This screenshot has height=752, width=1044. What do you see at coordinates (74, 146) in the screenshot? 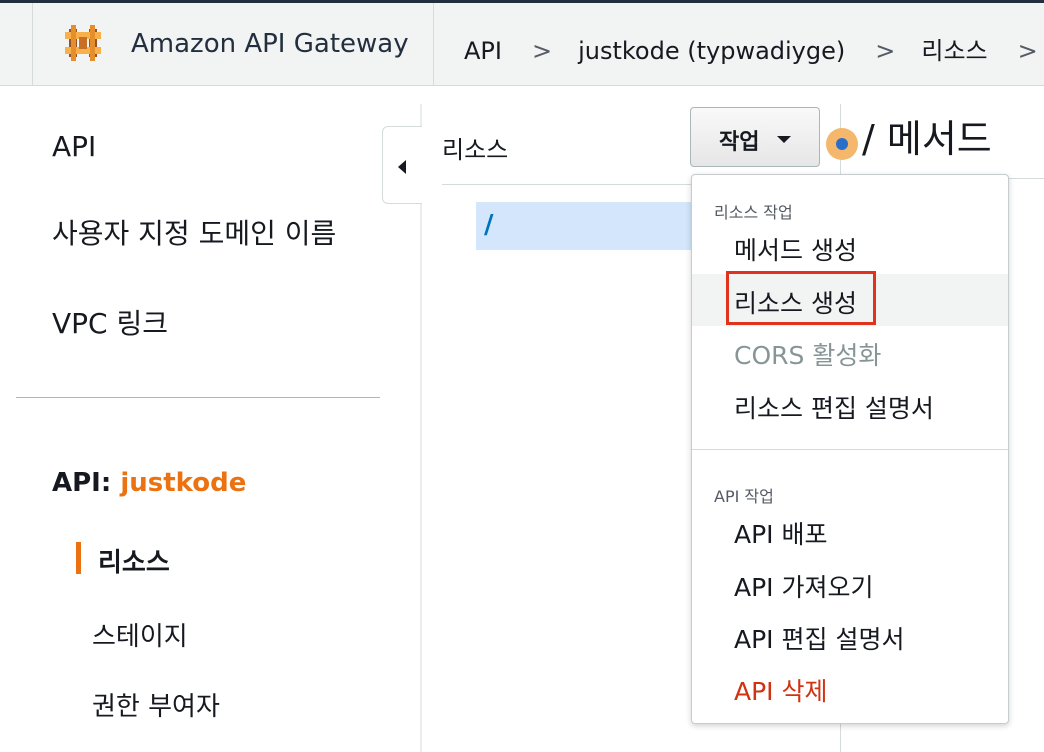
I see `sidebar-item-api: API` at bounding box center [74, 146].